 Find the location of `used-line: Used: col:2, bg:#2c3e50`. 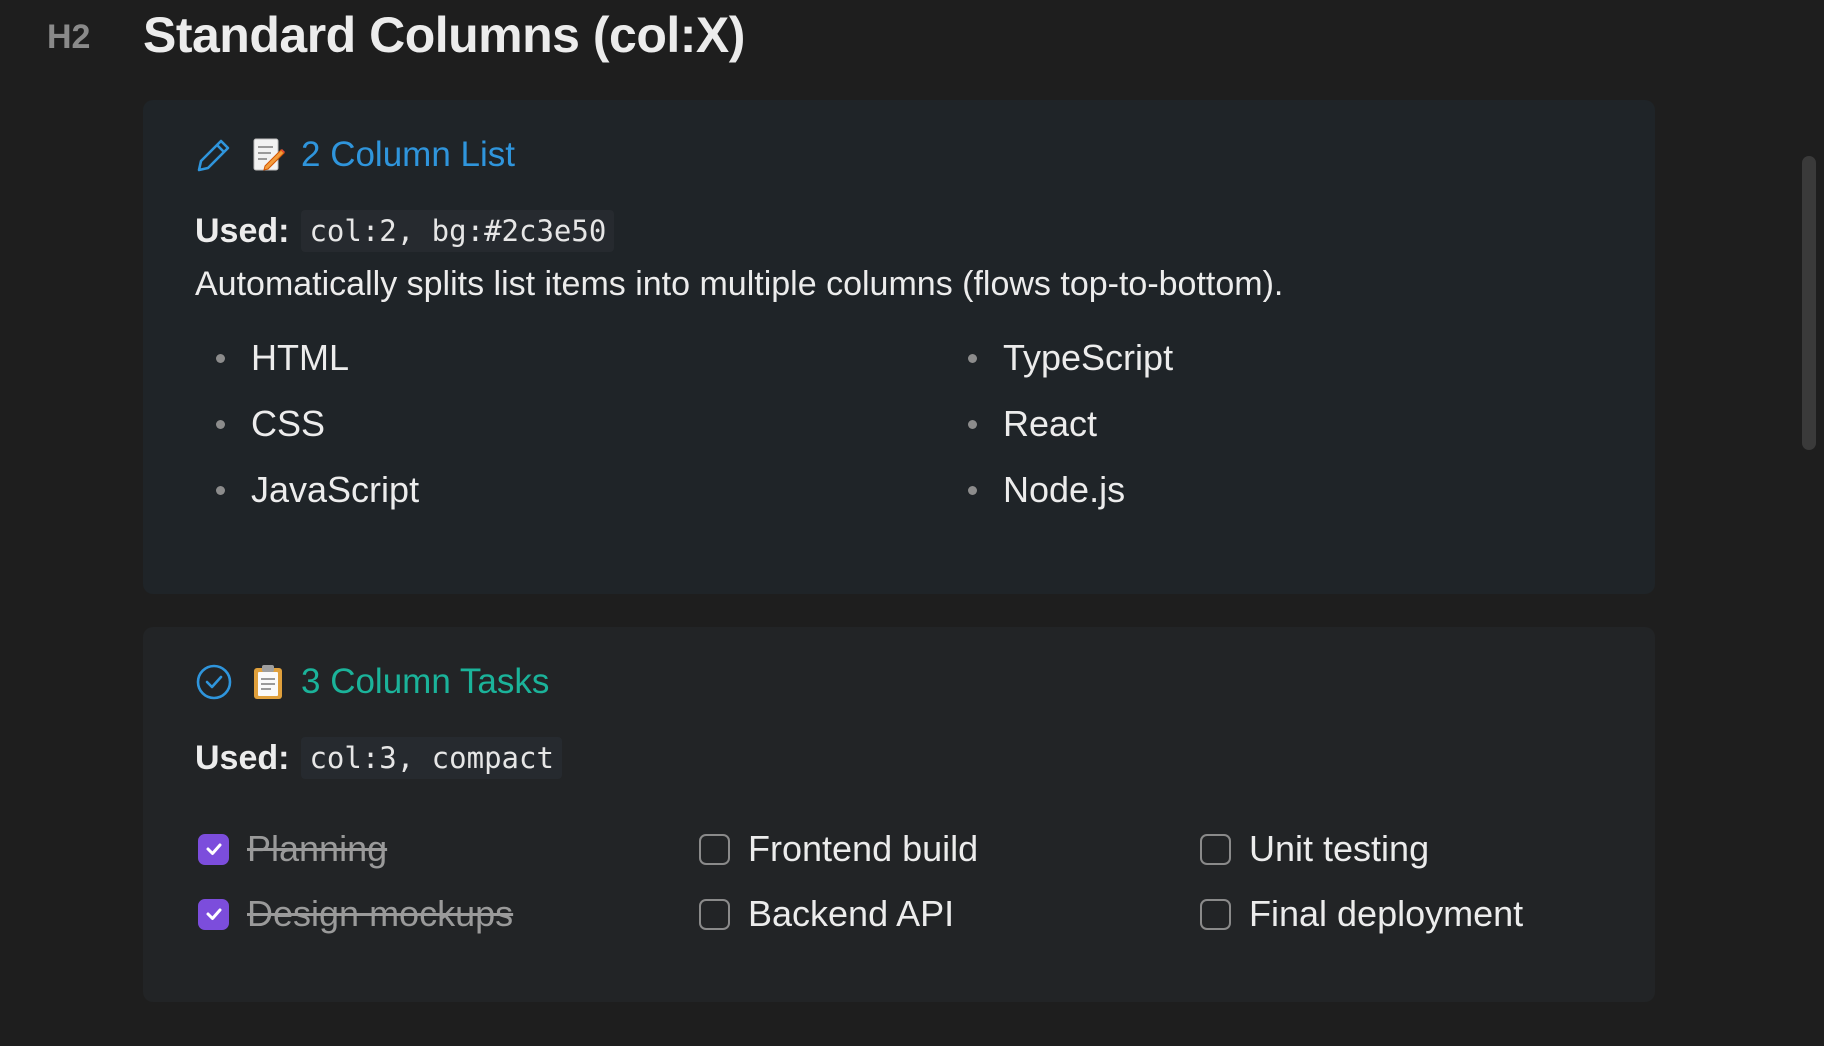

used-line: Used: col:2, bg:#2c3e50 is located at coordinates (405, 231).